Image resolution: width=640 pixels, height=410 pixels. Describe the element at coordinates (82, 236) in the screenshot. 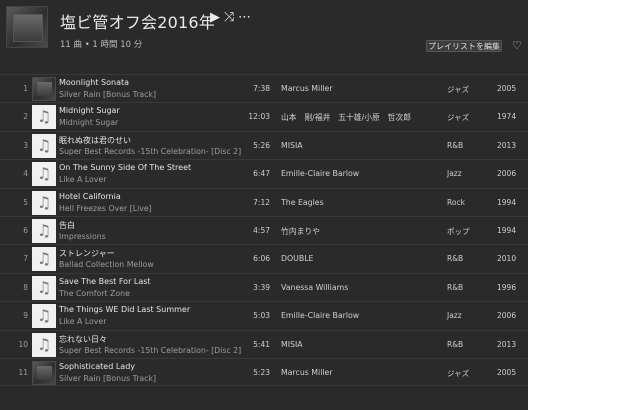

I see `track-album: Impressions` at that location.